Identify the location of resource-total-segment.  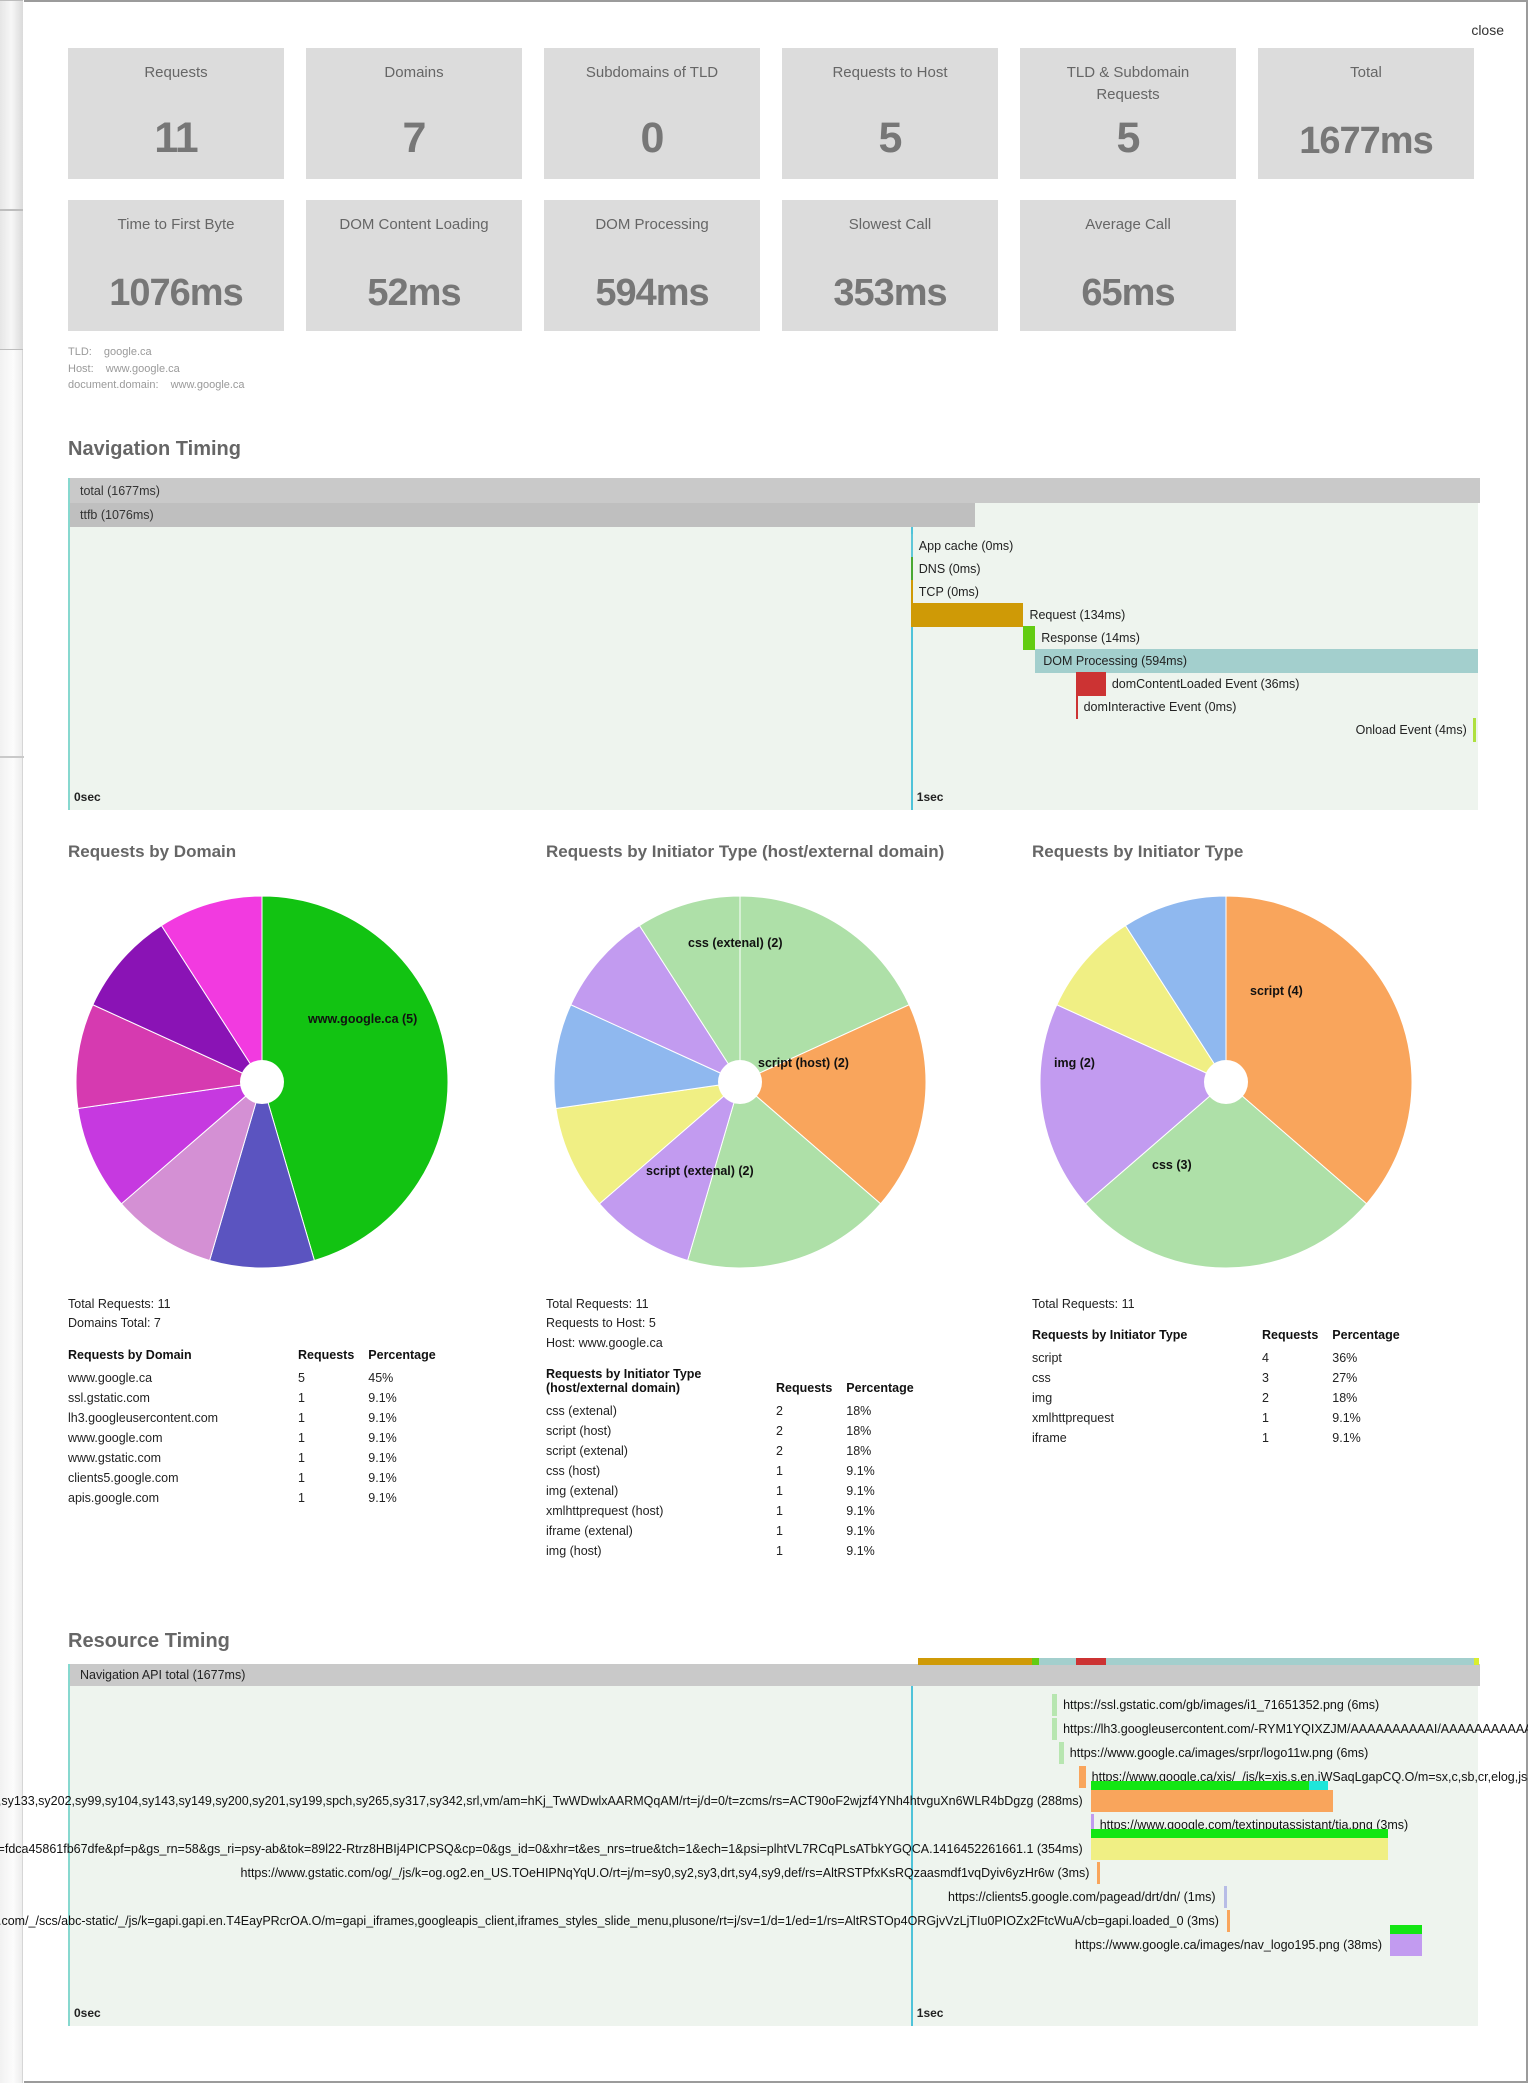
(1290, 1661).